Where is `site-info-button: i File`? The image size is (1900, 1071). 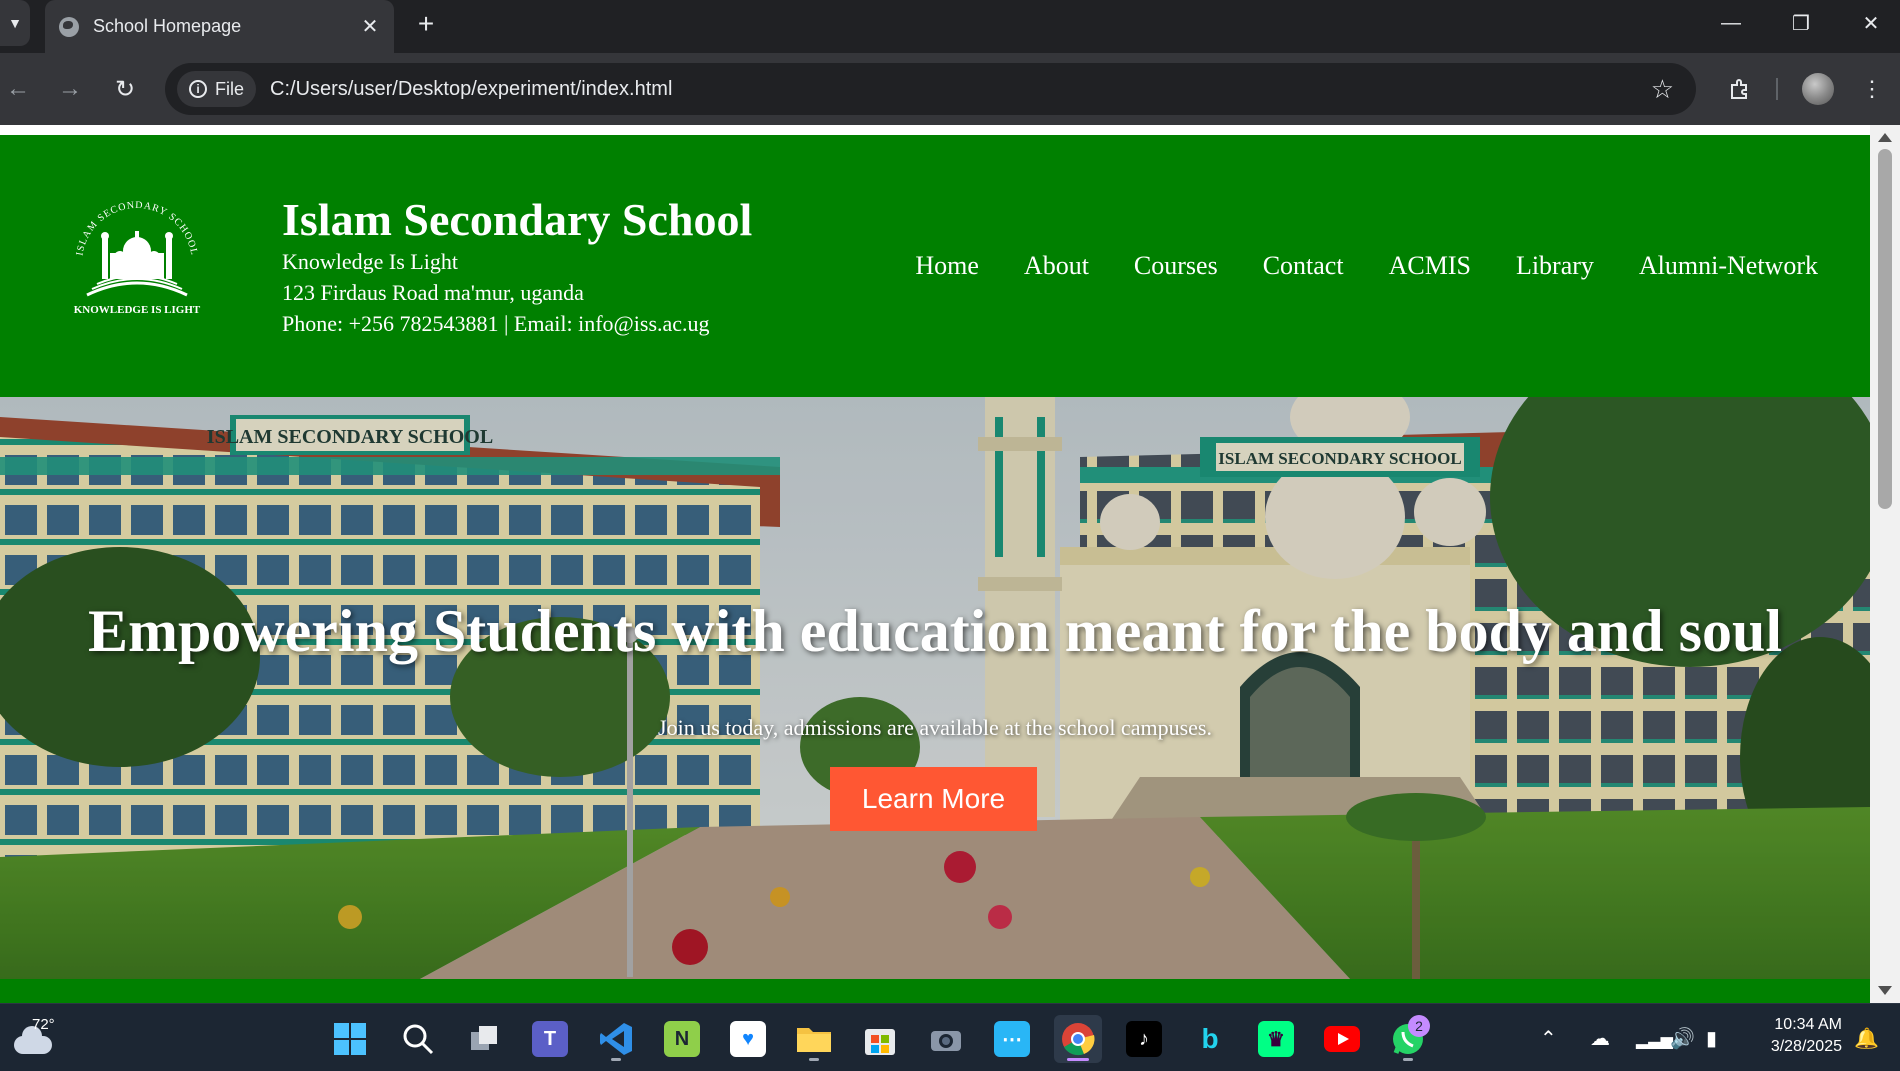 site-info-button: i File is located at coordinates (217, 89).